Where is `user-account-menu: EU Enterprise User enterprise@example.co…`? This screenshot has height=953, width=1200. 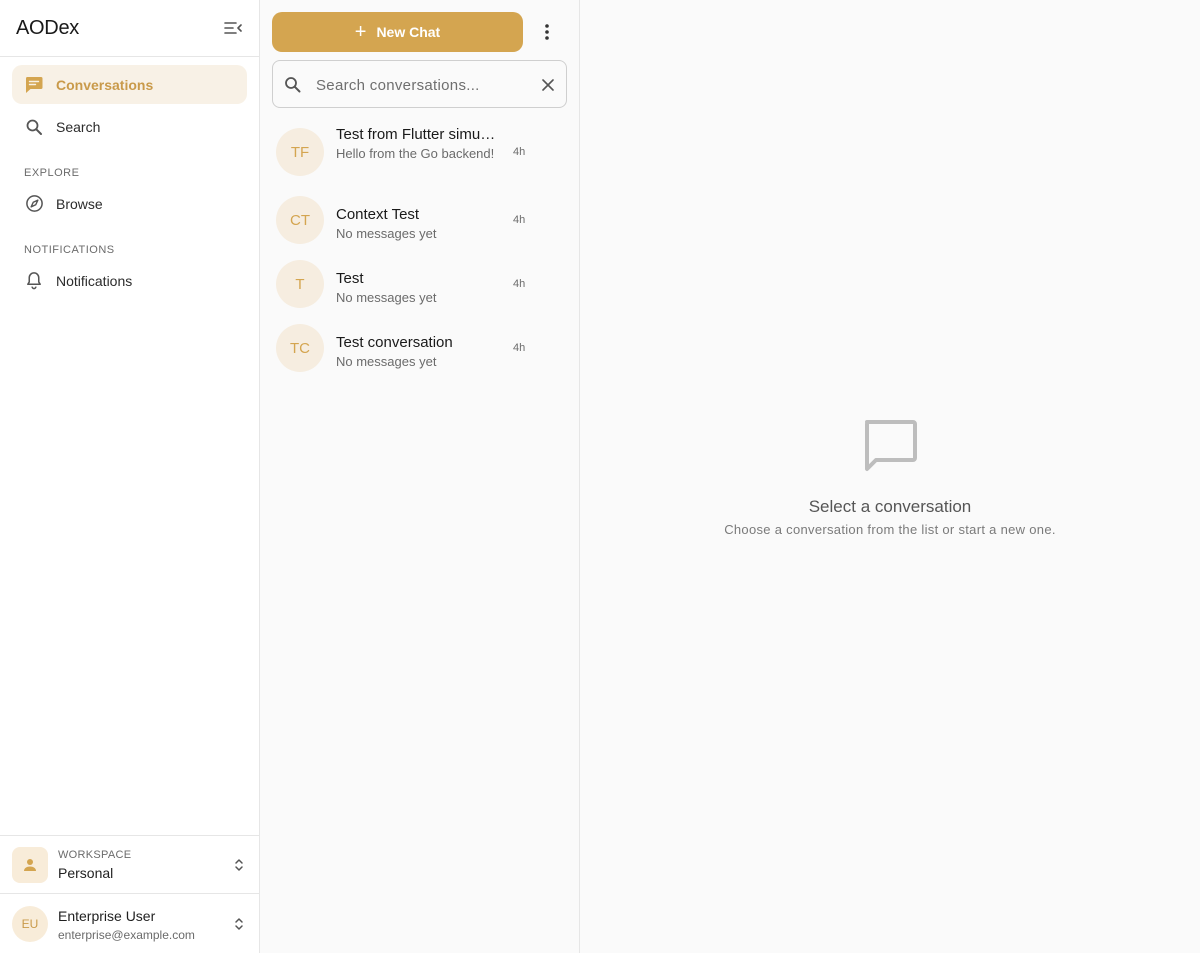
user-account-menu: EU Enterprise User enterprise@example.co… is located at coordinates (129, 923).